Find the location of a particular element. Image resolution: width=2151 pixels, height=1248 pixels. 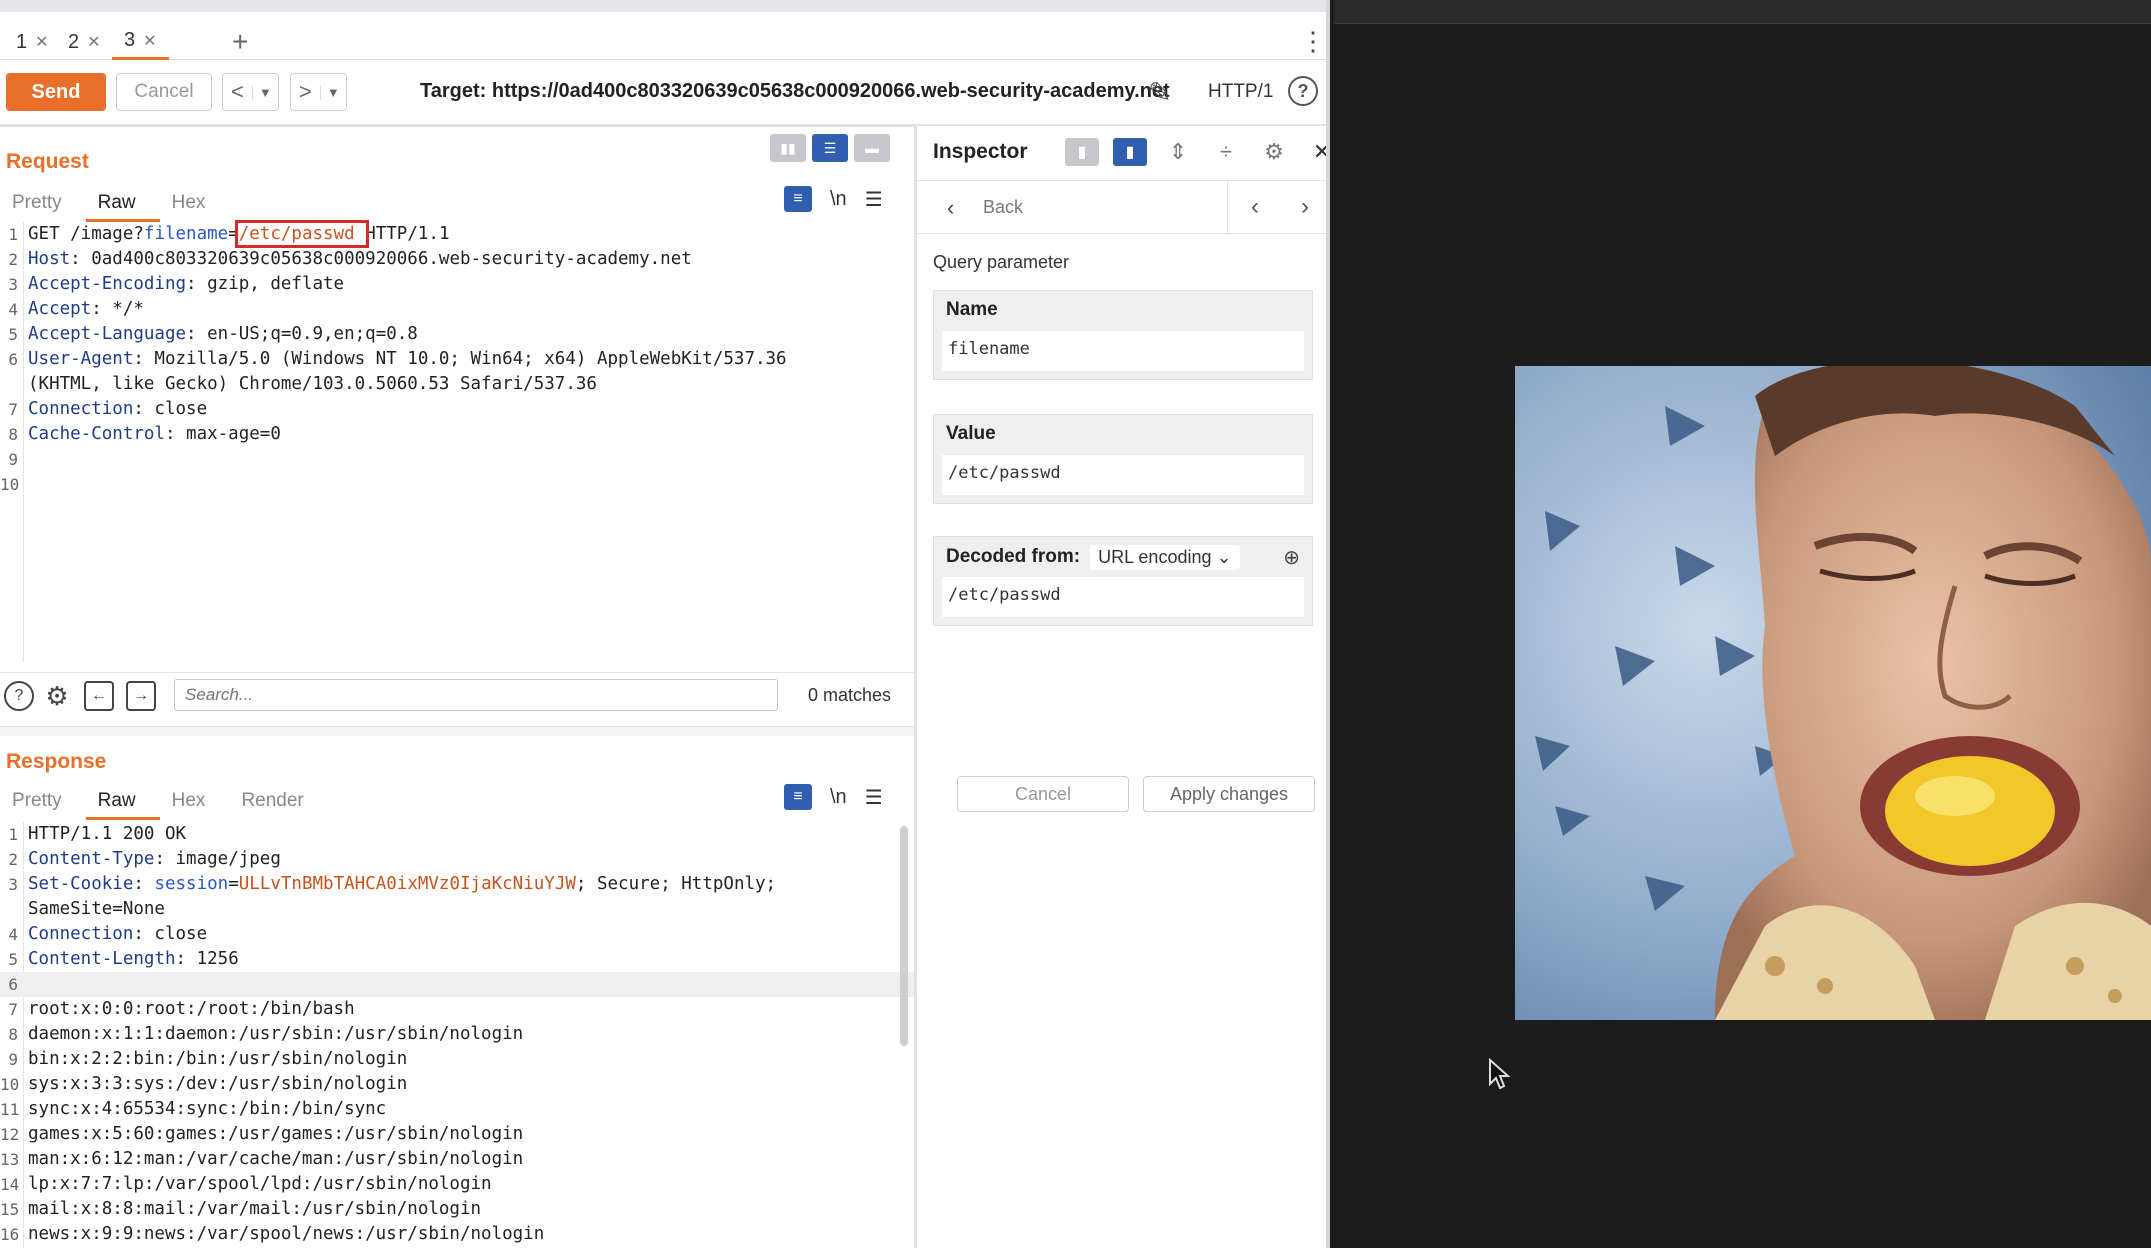

code-line: 10 is located at coordinates (457, 484).